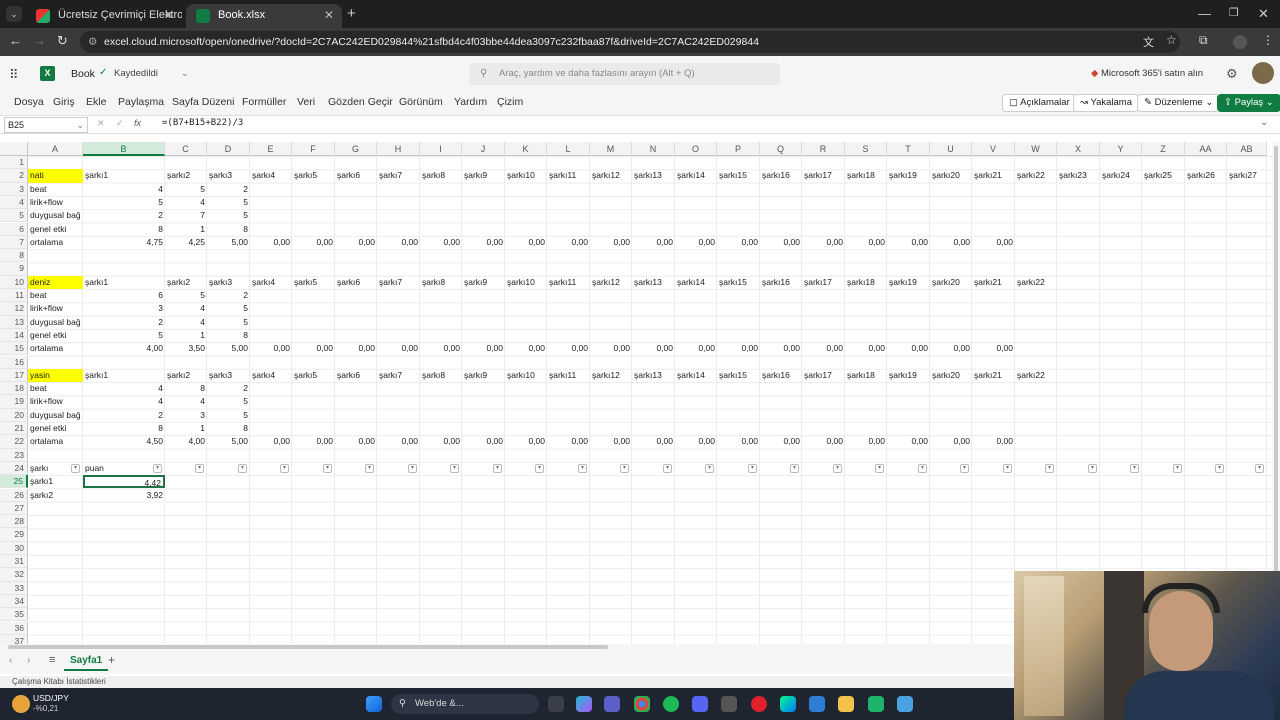  I want to click on window-close-icon: ✕, so click(1263, 14).